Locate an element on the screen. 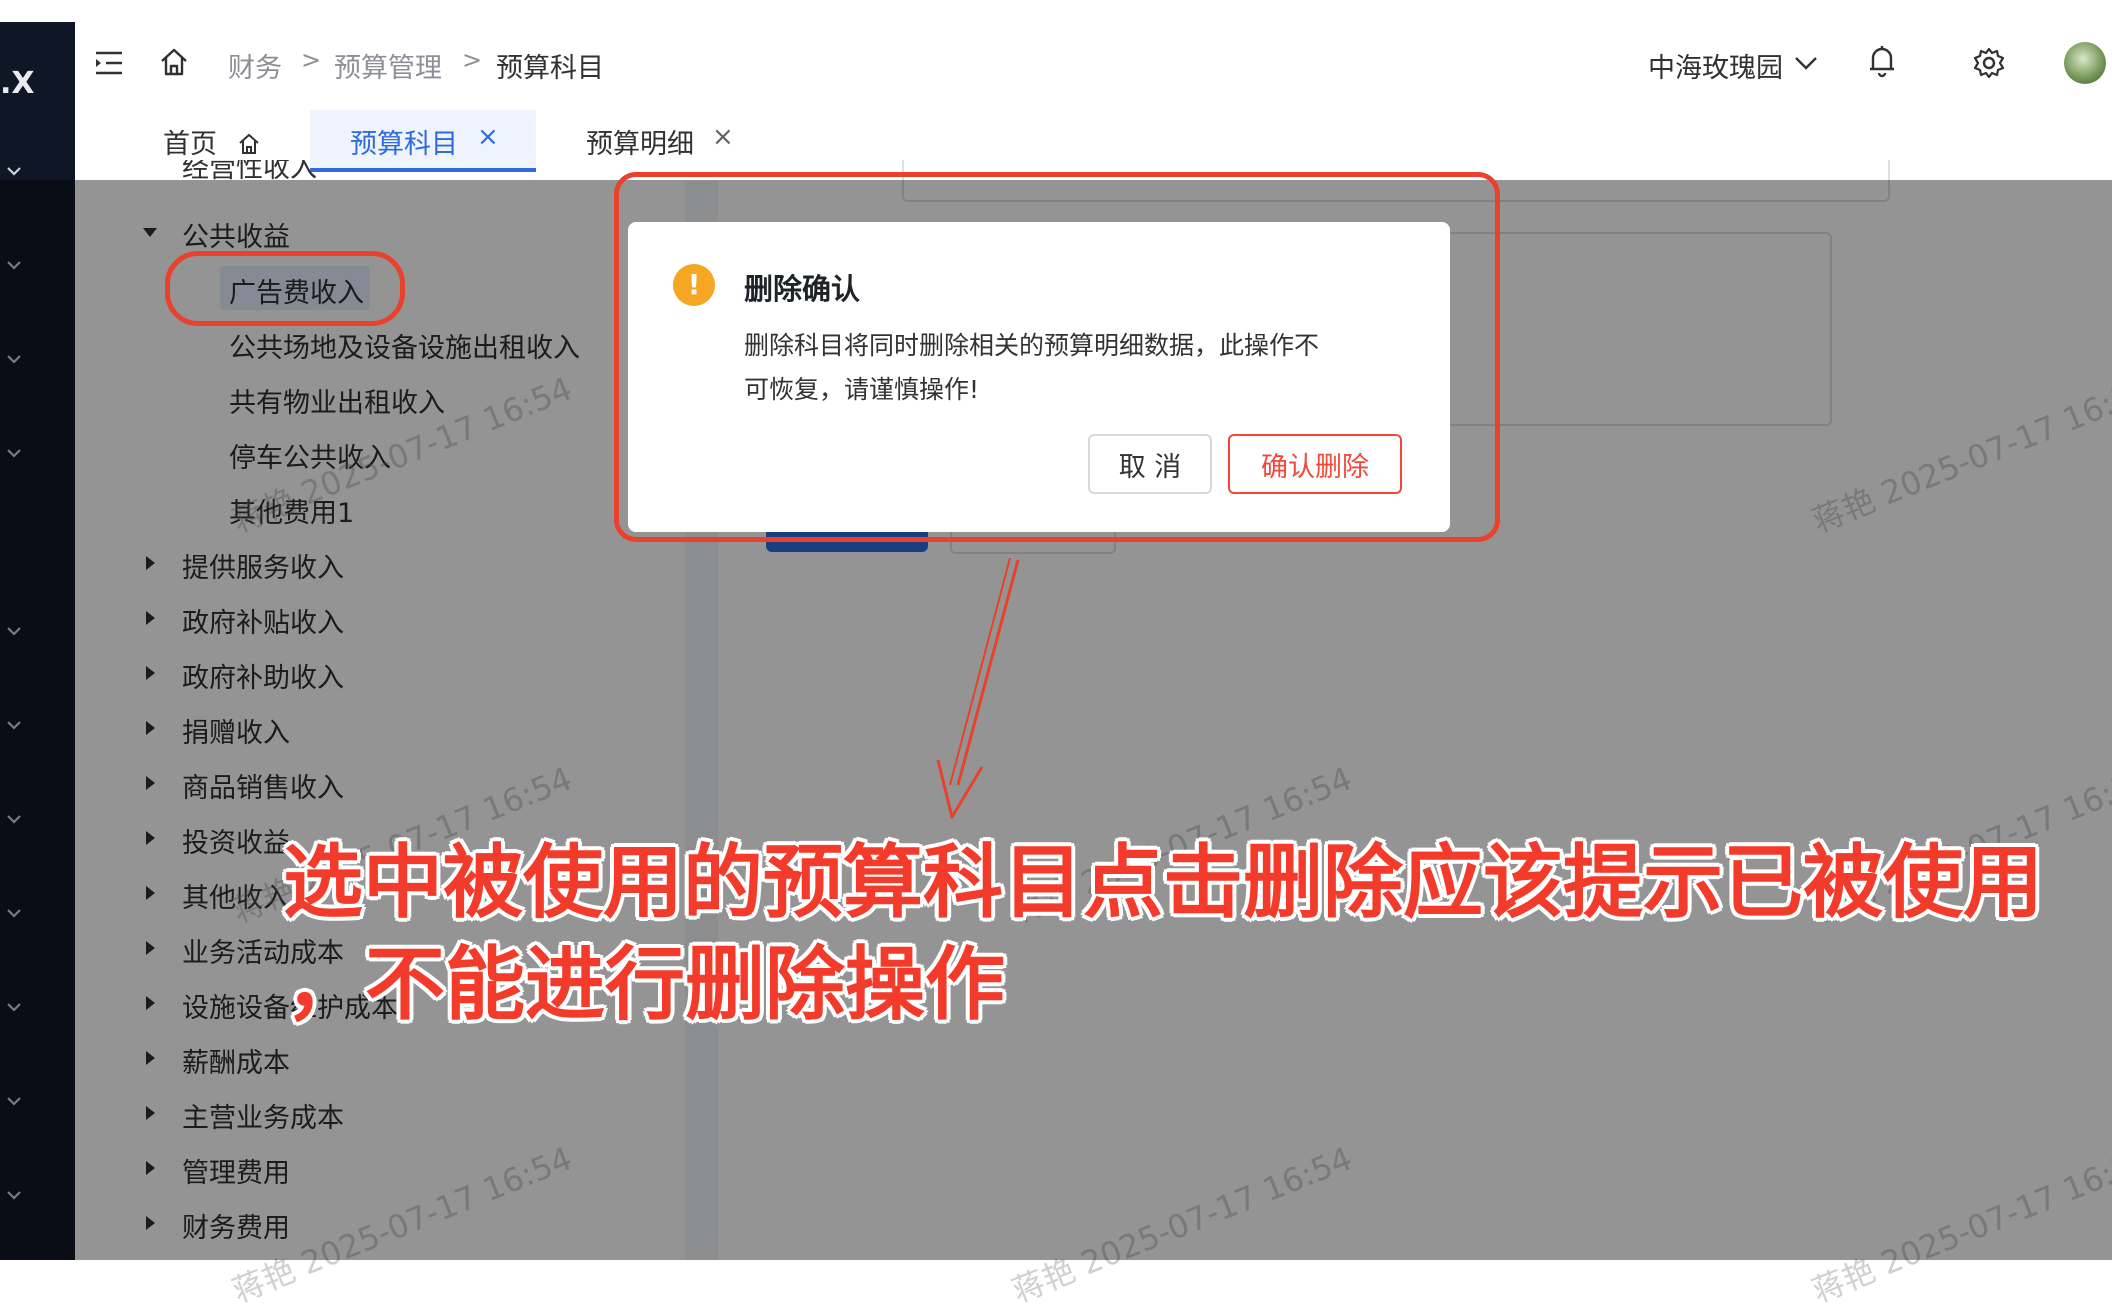  breadcrumb-budget-management: 预算管理 is located at coordinates (388, 65).